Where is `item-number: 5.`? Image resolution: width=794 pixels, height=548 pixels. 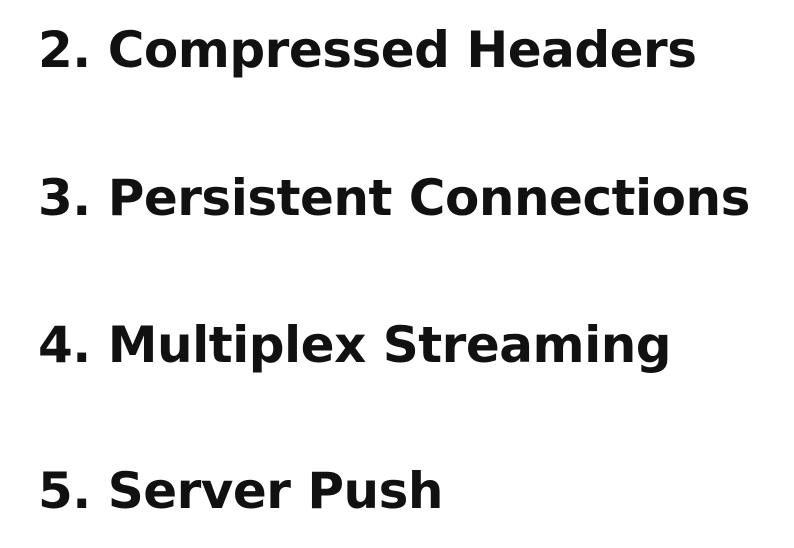
item-number: 5. is located at coordinates (64, 491).